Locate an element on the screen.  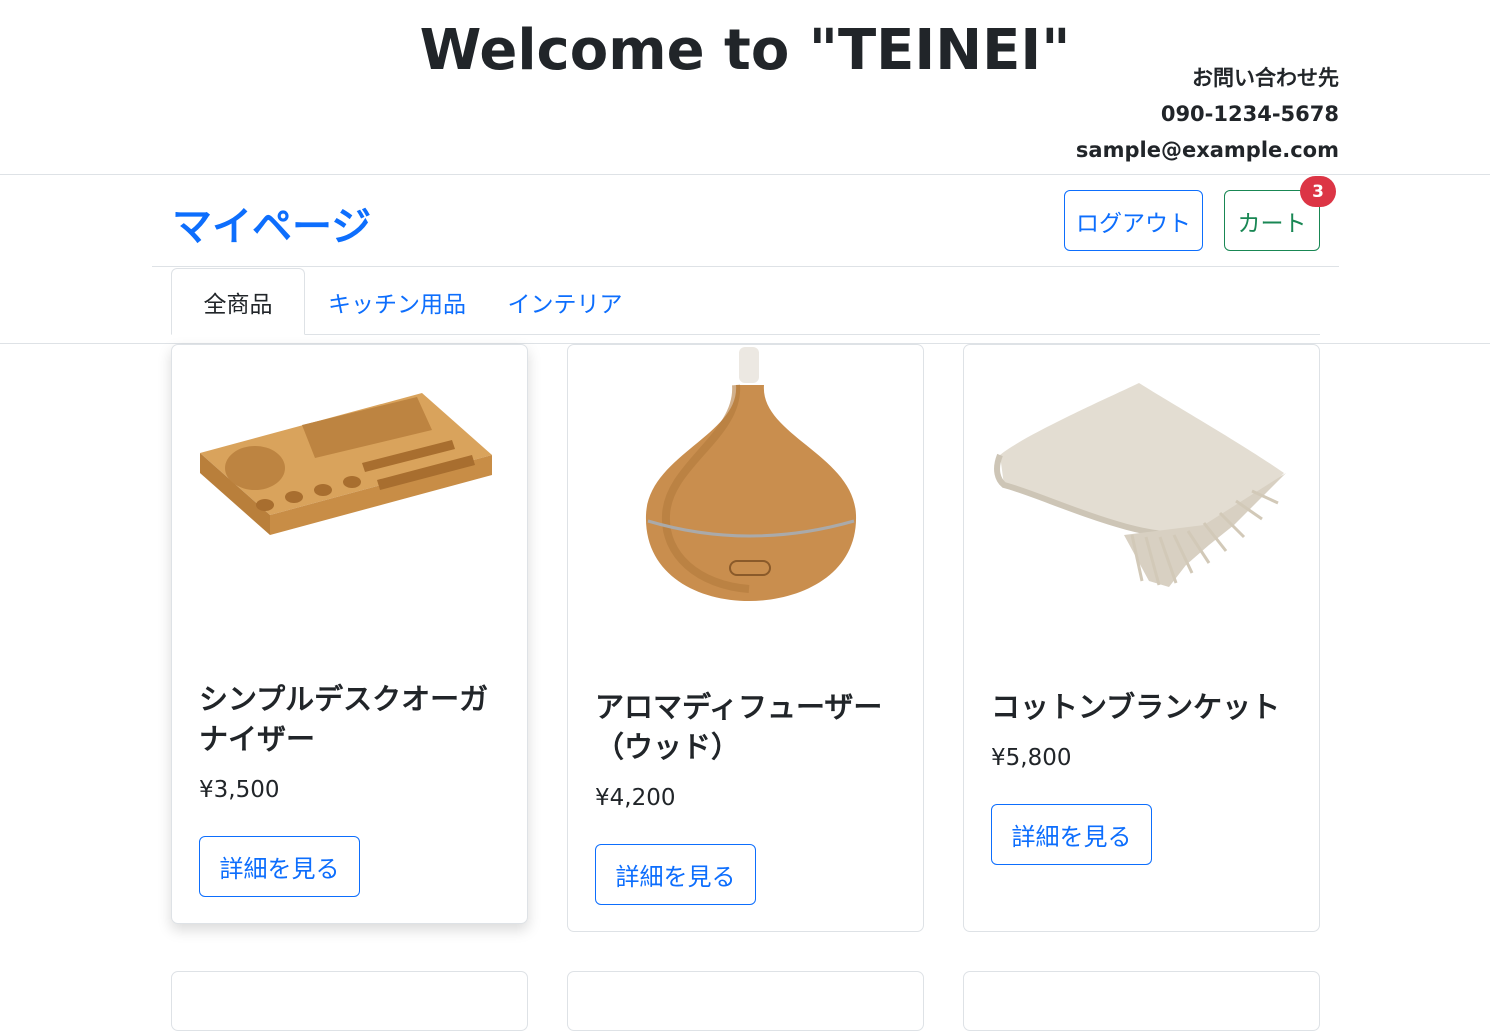
product-price: ¥3,500 is located at coordinates (239, 790).